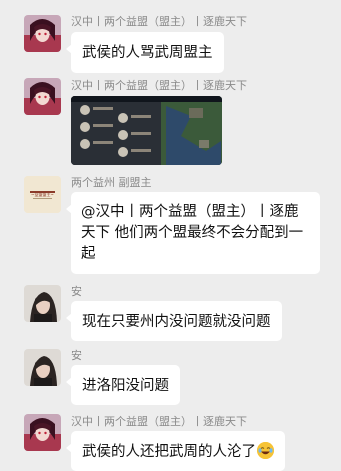 This screenshot has width=341, height=471. What do you see at coordinates (146, 130) in the screenshot?
I see `game-screenshot-image` at bounding box center [146, 130].